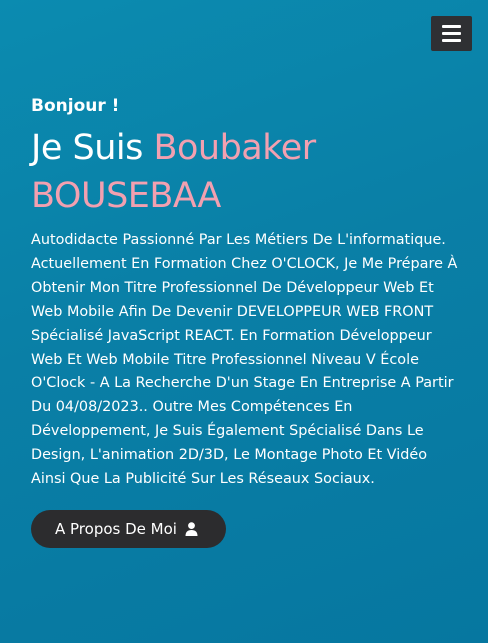  What do you see at coordinates (451, 26) in the screenshot?
I see `hamburger-menu-icon` at bounding box center [451, 26].